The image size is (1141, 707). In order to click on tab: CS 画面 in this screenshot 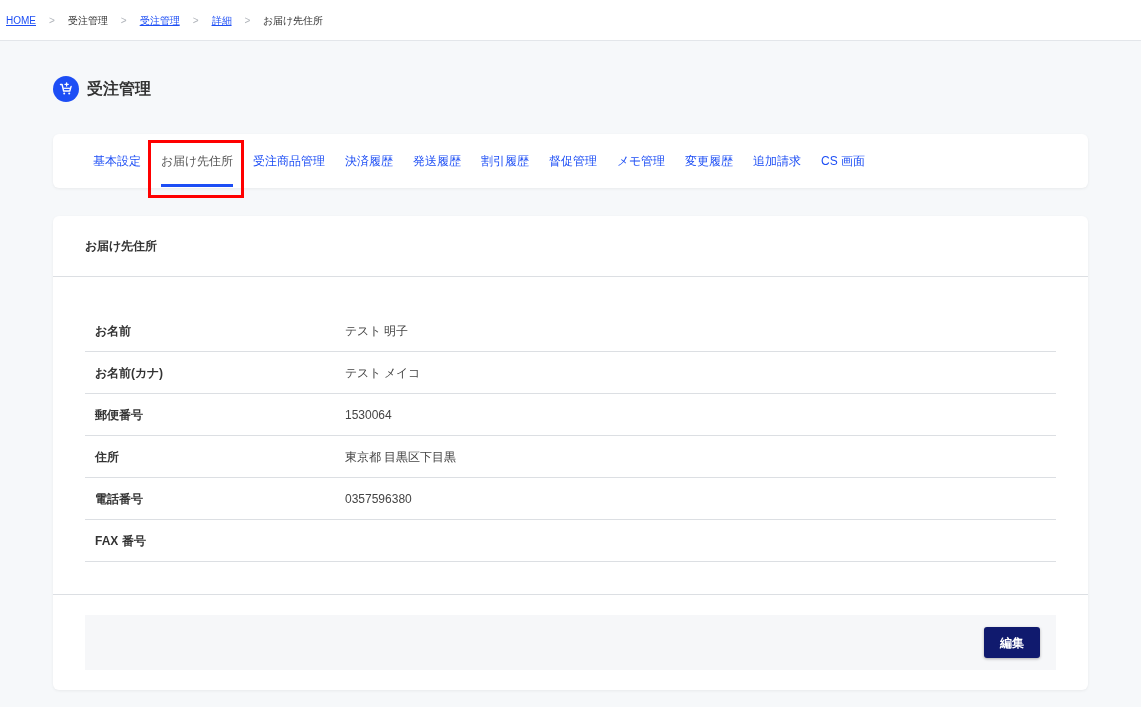, I will do `click(843, 160)`.